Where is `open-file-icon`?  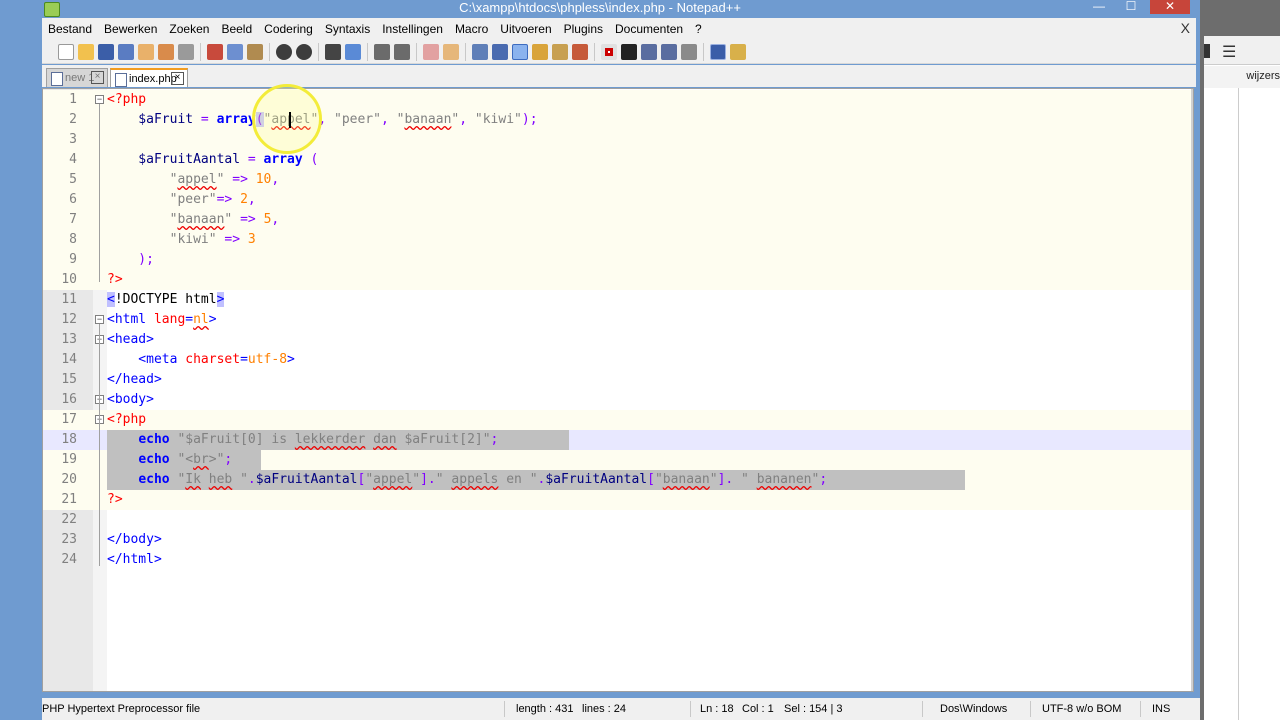 open-file-icon is located at coordinates (86, 51).